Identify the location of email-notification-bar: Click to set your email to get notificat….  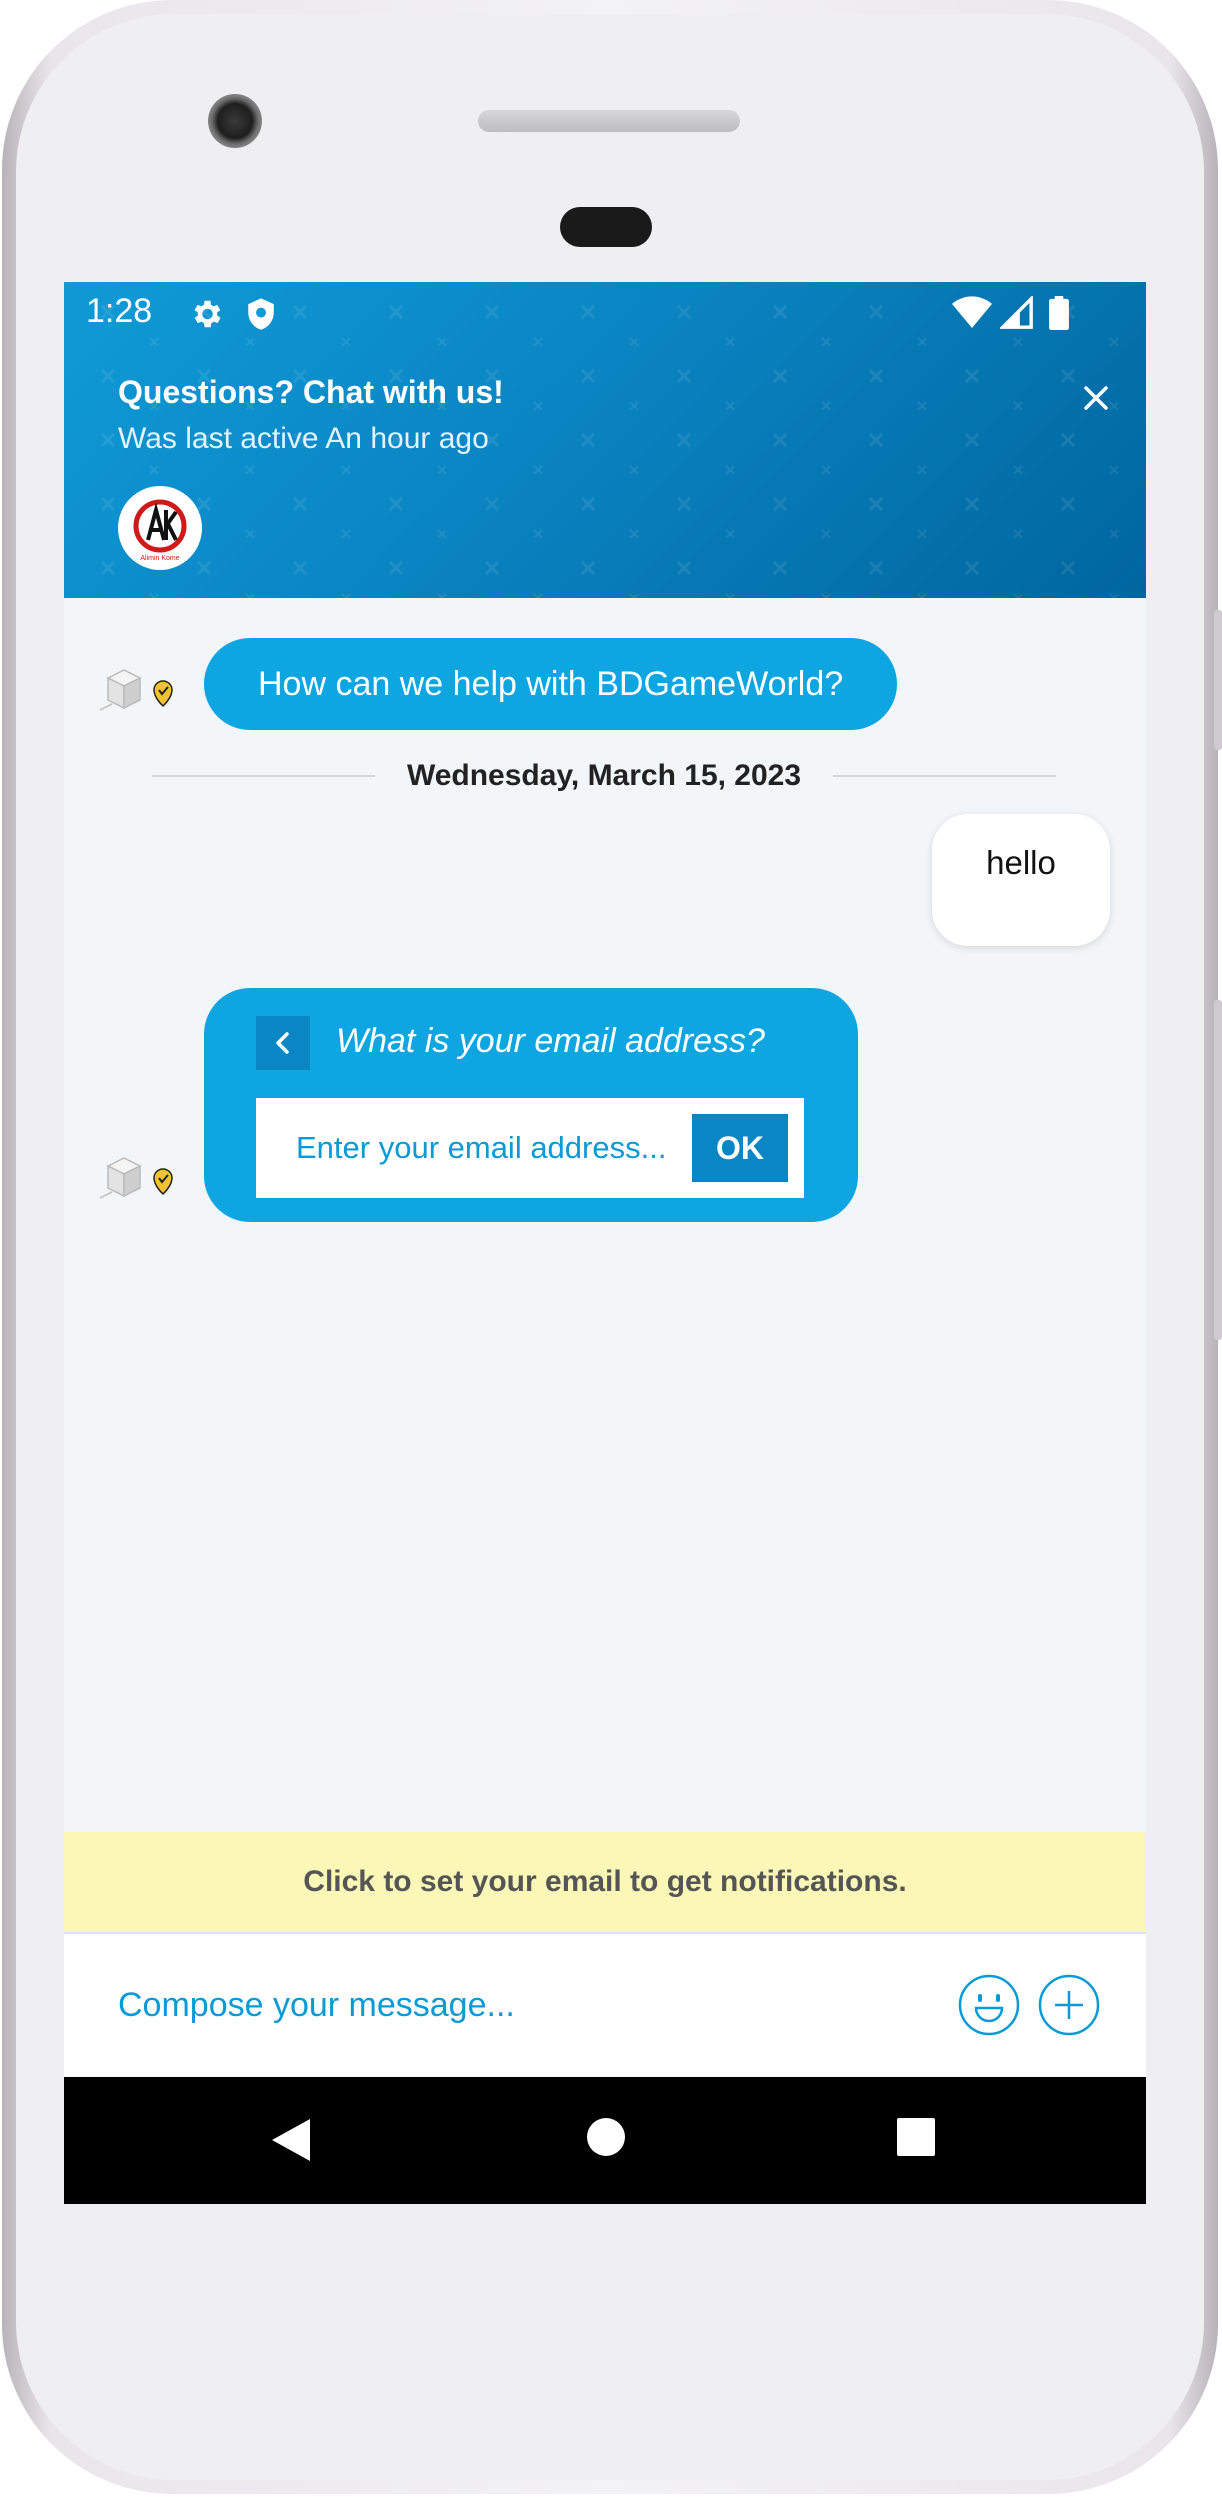
(605, 1883).